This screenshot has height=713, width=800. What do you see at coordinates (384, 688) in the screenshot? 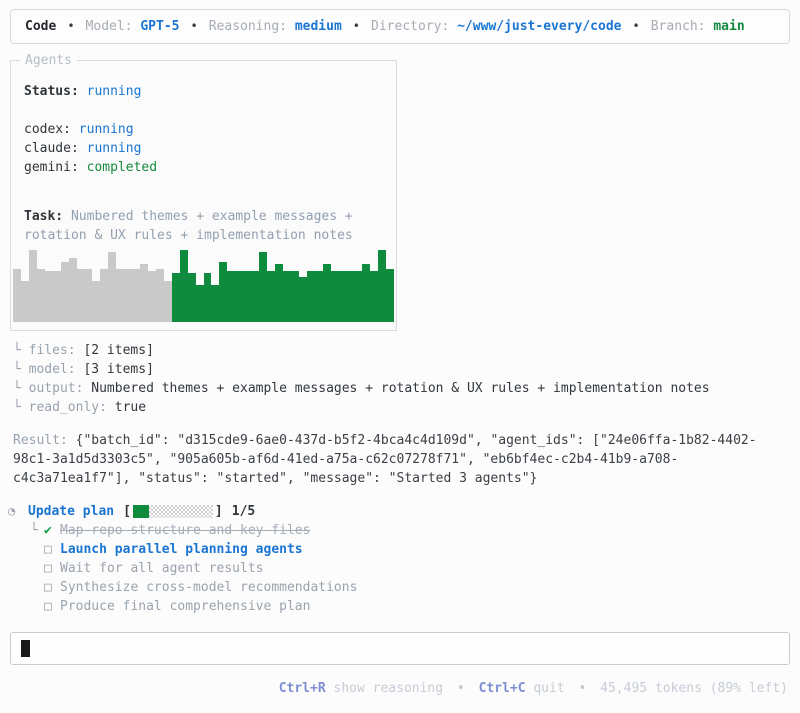
I see `shortcut-action: show reasoning` at bounding box center [384, 688].